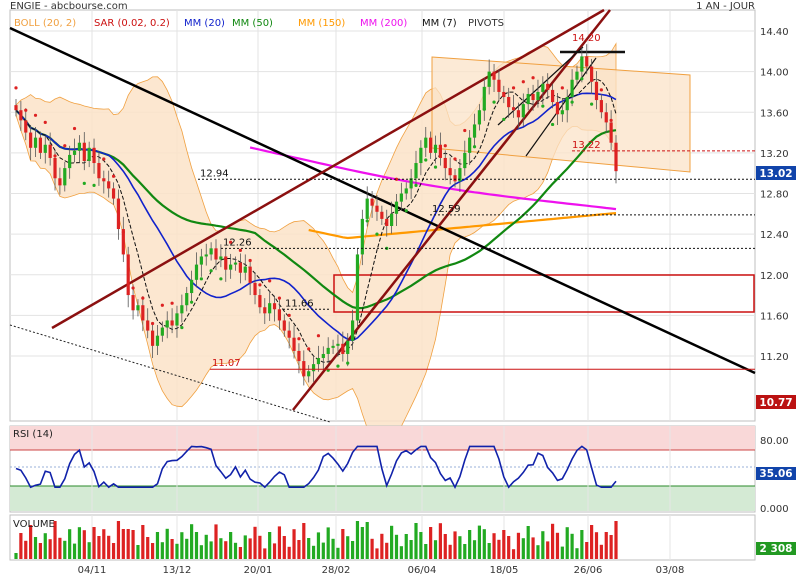 The height and width of the screenshot is (580, 800). Describe the element at coordinates (132, 23) in the screenshot. I see `legend-item: SAR (0.02, 0.2)` at that location.